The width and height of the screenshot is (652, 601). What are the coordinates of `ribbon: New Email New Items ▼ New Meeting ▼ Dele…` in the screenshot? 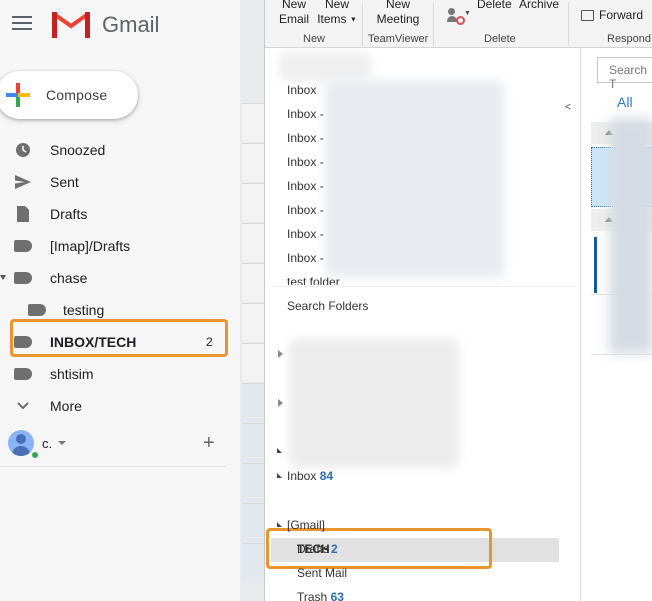 It's located at (458, 24).